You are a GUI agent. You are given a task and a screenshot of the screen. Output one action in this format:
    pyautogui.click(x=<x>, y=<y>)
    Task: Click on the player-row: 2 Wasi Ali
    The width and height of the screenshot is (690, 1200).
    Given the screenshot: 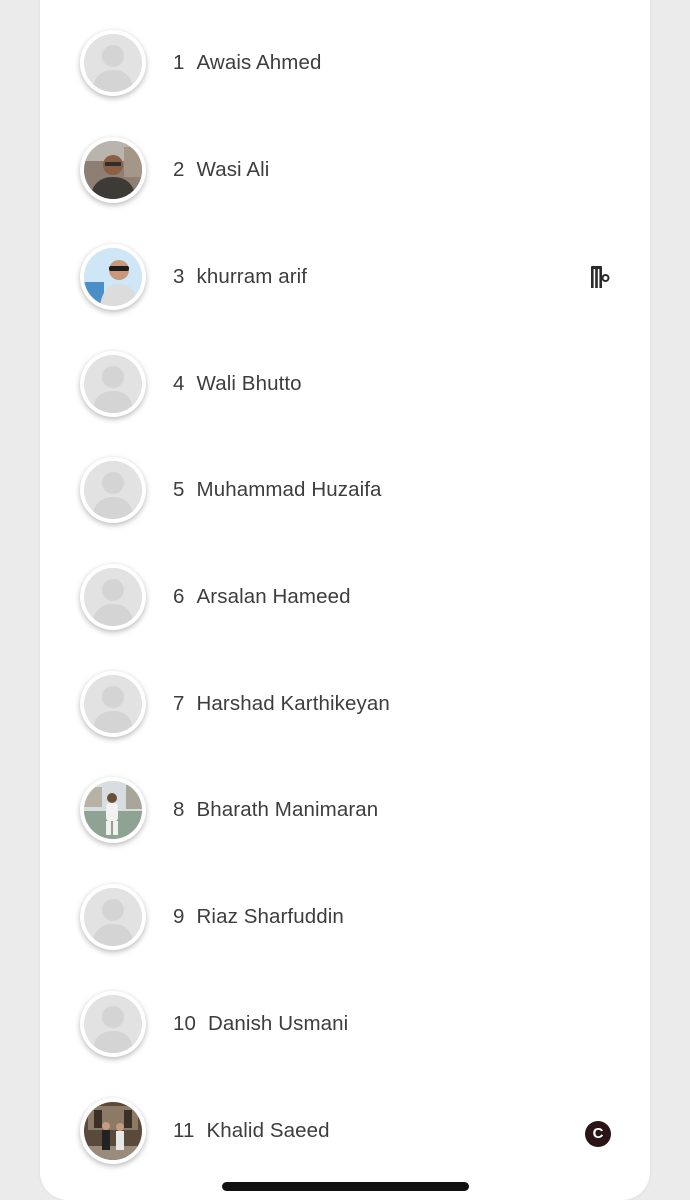 What is the action you would take?
    pyautogui.click(x=345, y=170)
    